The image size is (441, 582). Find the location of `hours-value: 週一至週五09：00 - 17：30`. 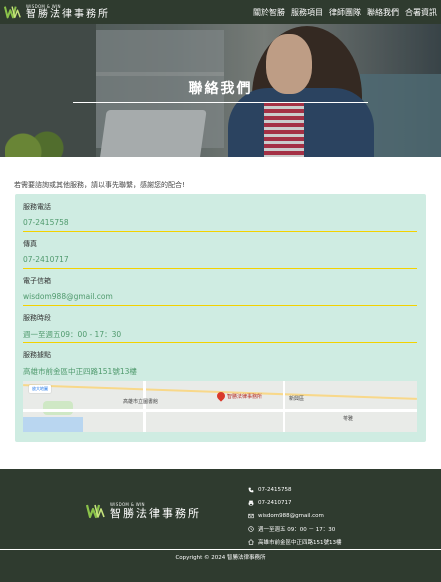

hours-value: 週一至週五09：00 - 17：30 is located at coordinates (72, 334).